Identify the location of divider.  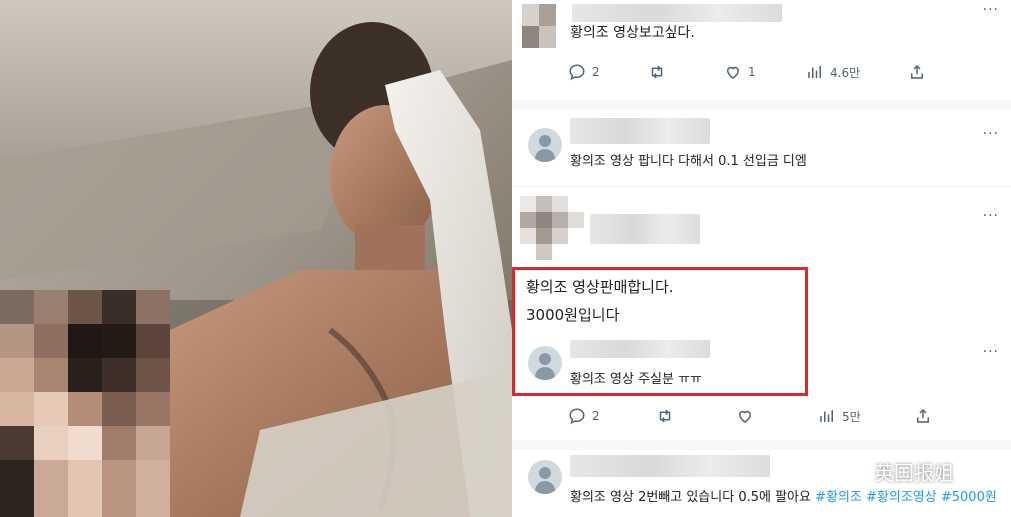
(761, 186).